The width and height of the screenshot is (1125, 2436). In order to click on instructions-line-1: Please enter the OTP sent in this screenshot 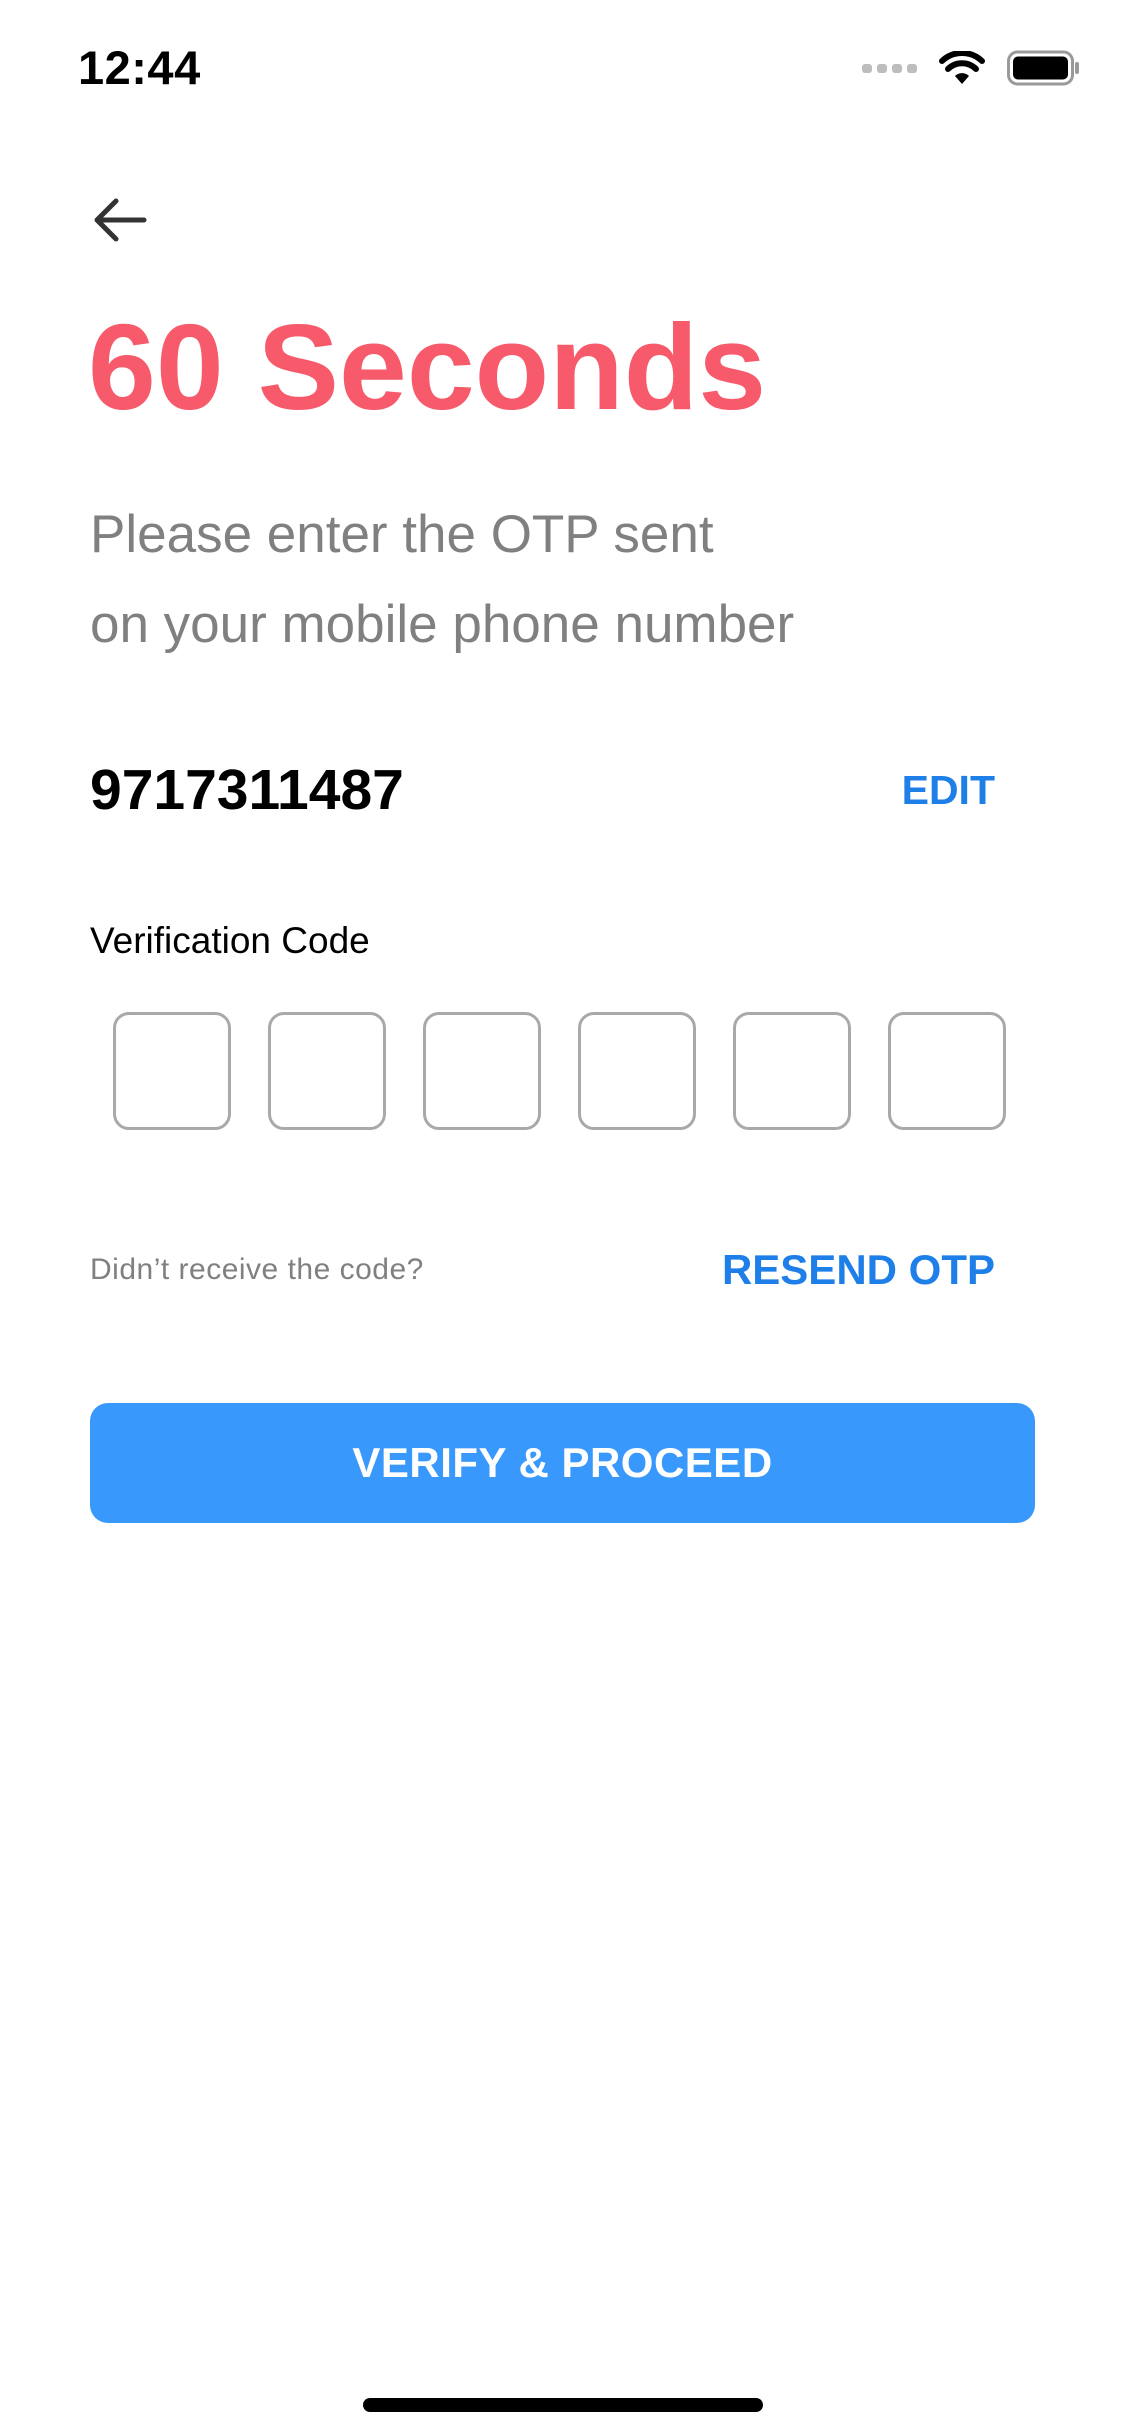, I will do `click(402, 534)`.